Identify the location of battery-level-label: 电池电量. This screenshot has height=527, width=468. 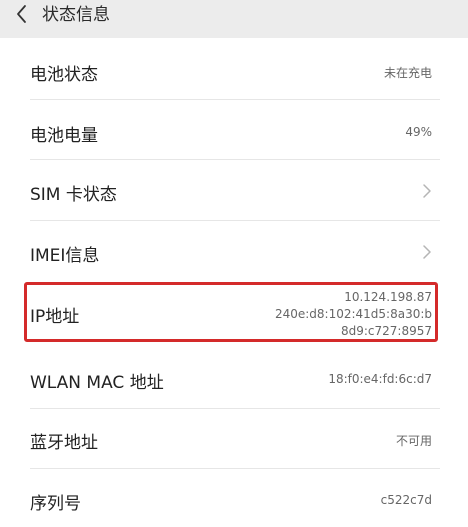
(64, 136).